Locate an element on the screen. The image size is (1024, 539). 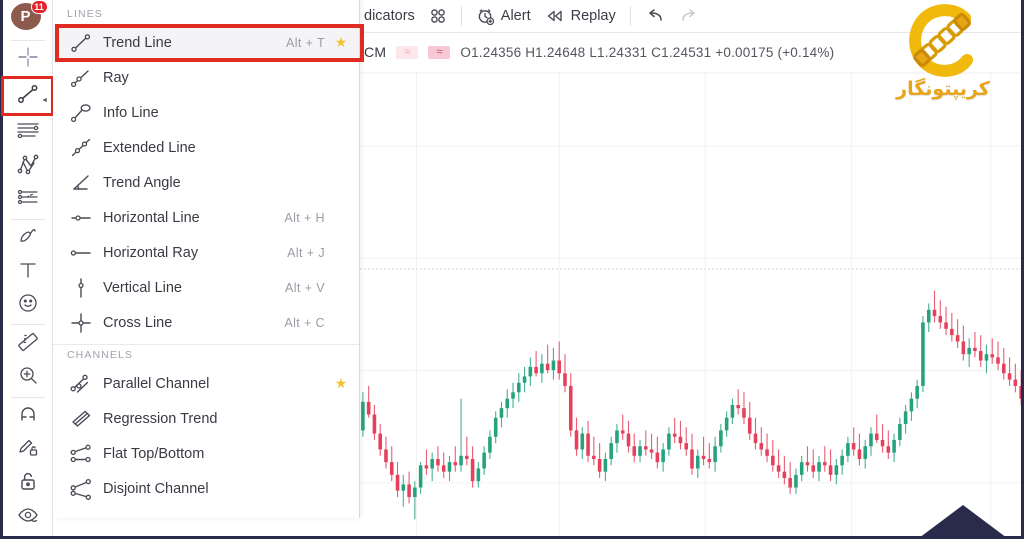
menu-item-trend-angle: Trend Angle★ is located at coordinates (206, 182).